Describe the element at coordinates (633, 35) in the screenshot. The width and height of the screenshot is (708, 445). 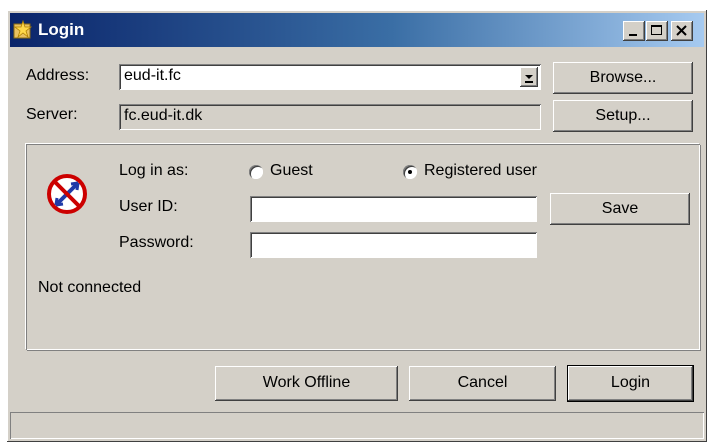
I see `minimize-icon` at that location.